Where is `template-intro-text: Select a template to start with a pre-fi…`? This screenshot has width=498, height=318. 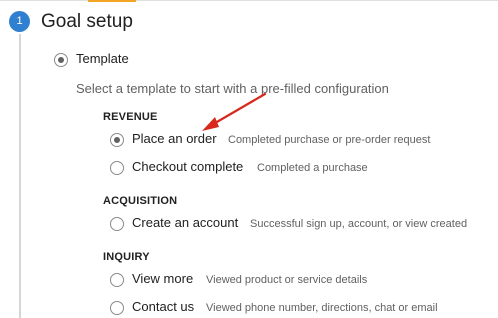
template-intro-text: Select a template to start with a pre-fi… is located at coordinates (232, 88).